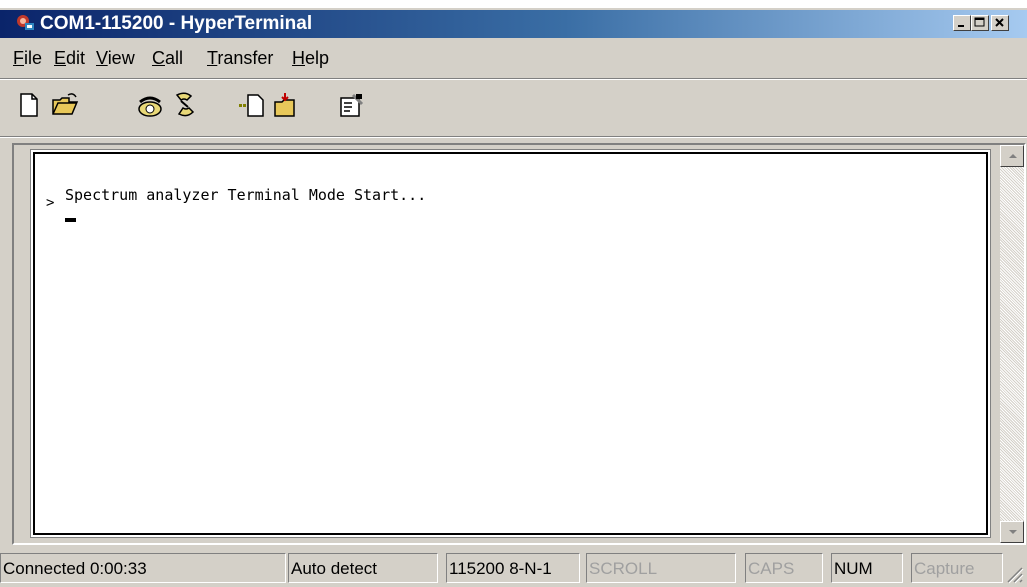  What do you see at coordinates (867, 568) in the screenshot?
I see `status-num: NUM` at bounding box center [867, 568].